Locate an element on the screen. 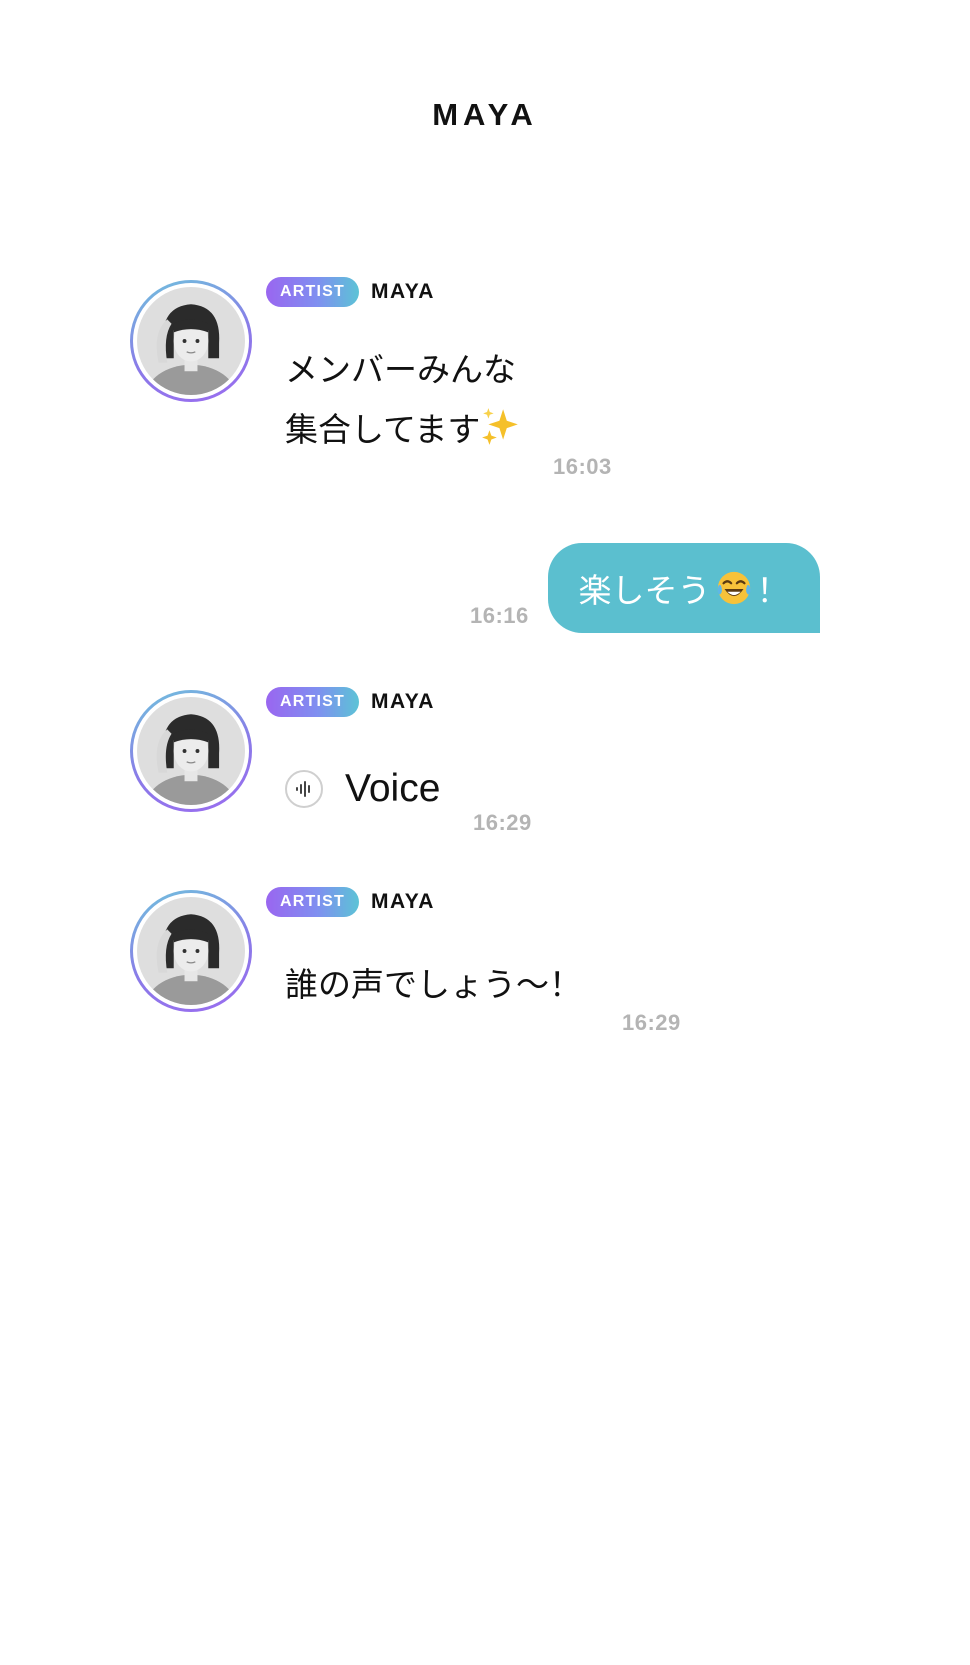  message-text: メンバーみんな 集合してます is located at coordinates (403, 400).